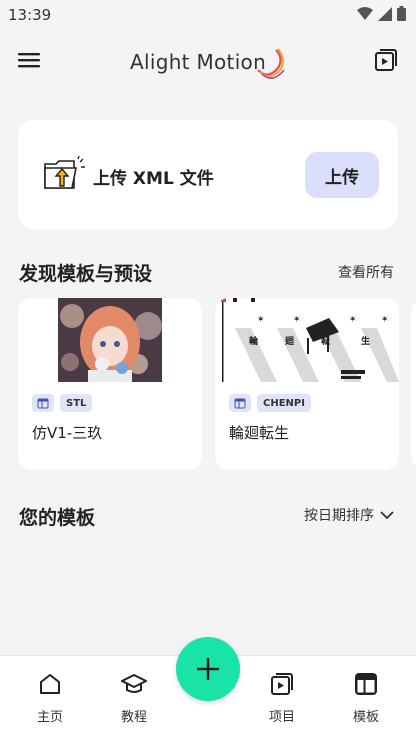 The width and height of the screenshot is (416, 739). What do you see at coordinates (289, 341) in the screenshot?
I see `thumb-char: 廻` at bounding box center [289, 341].